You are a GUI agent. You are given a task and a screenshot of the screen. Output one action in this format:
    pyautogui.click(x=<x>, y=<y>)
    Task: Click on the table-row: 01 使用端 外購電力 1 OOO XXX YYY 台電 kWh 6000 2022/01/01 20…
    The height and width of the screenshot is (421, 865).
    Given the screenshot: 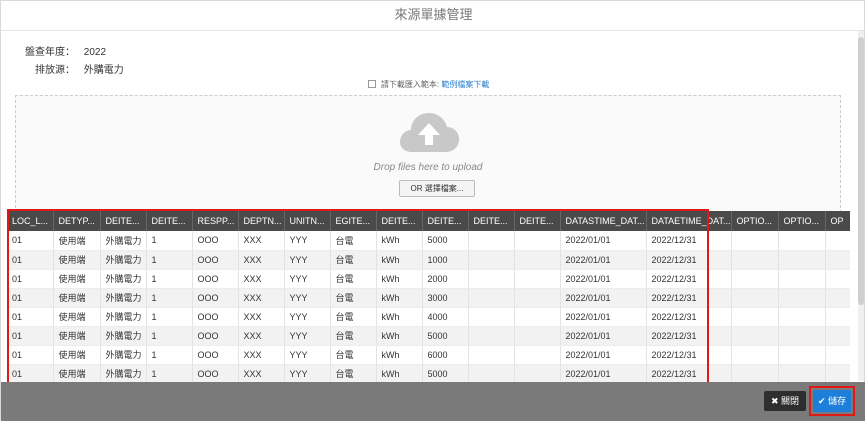 What is the action you would take?
    pyautogui.click(x=428, y=355)
    